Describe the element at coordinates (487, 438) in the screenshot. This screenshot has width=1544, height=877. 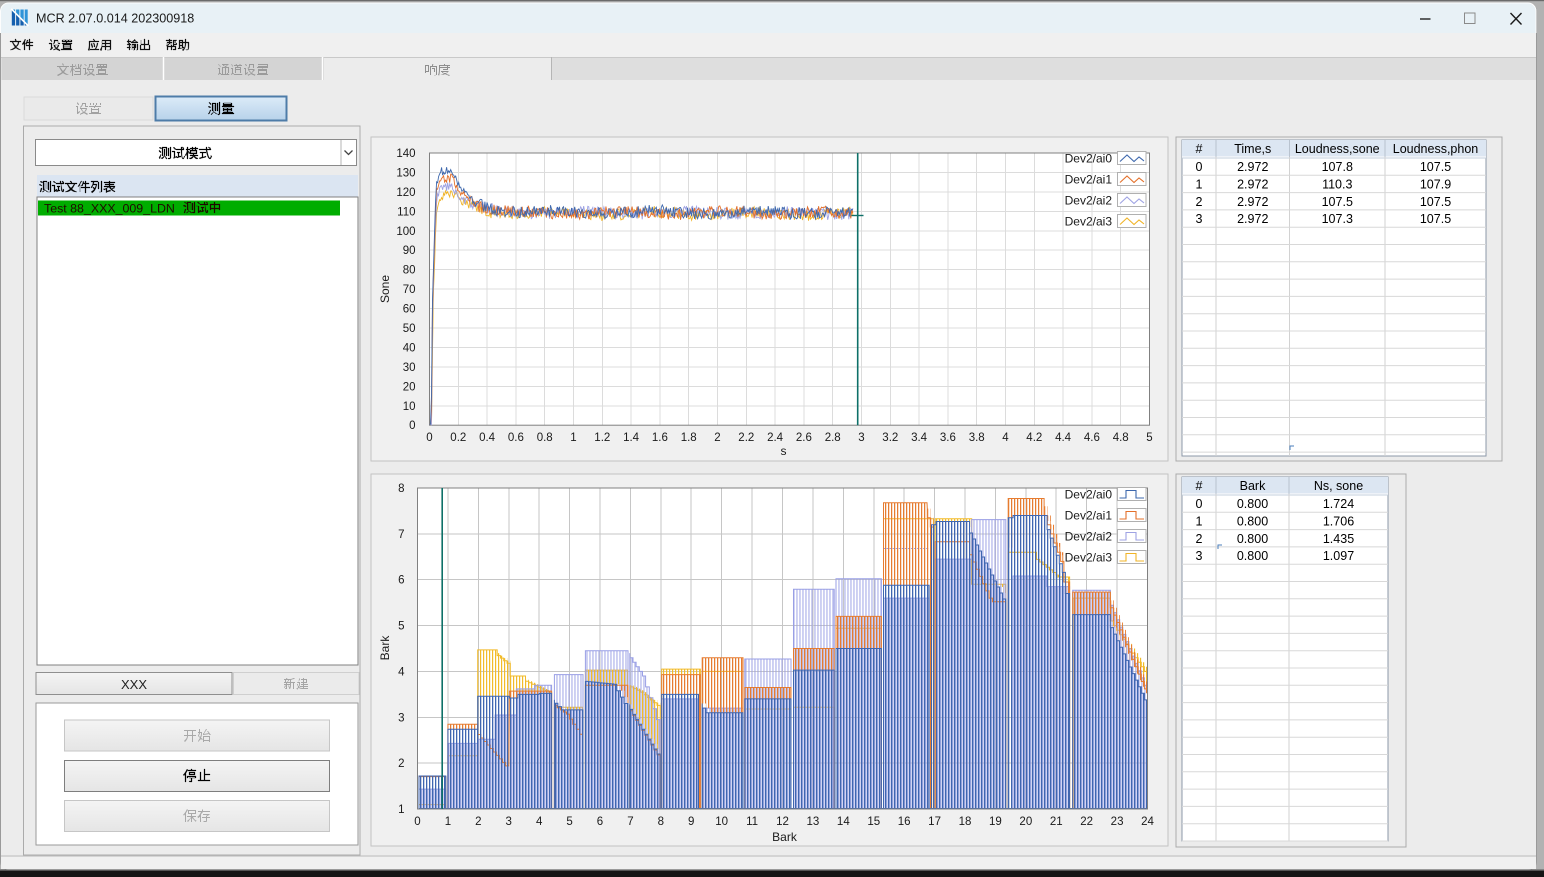
I see `svg-text: 0.4` at that location.